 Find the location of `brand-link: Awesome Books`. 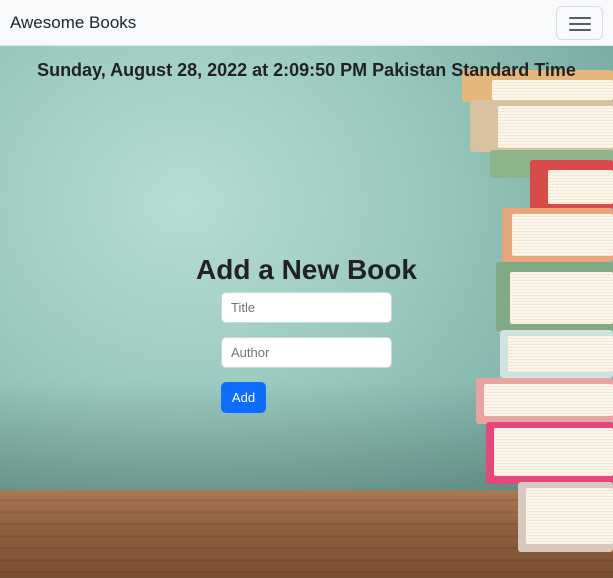

brand-link: Awesome Books is located at coordinates (73, 23).